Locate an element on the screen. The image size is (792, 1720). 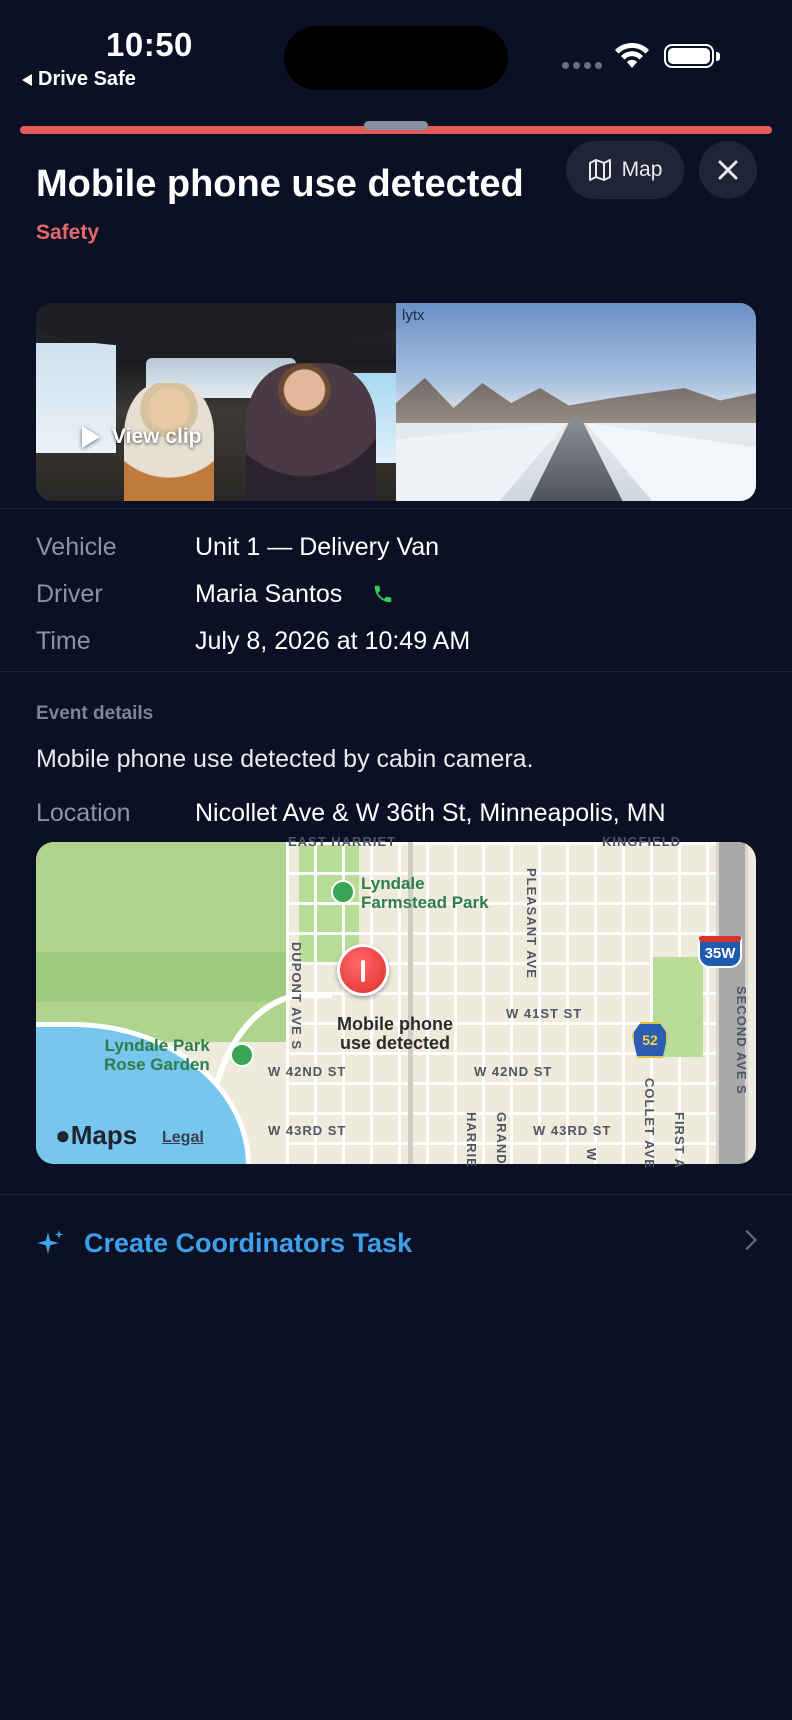
vehicle-value: Unit 1 — Delivery Van is located at coordinates (317, 547).